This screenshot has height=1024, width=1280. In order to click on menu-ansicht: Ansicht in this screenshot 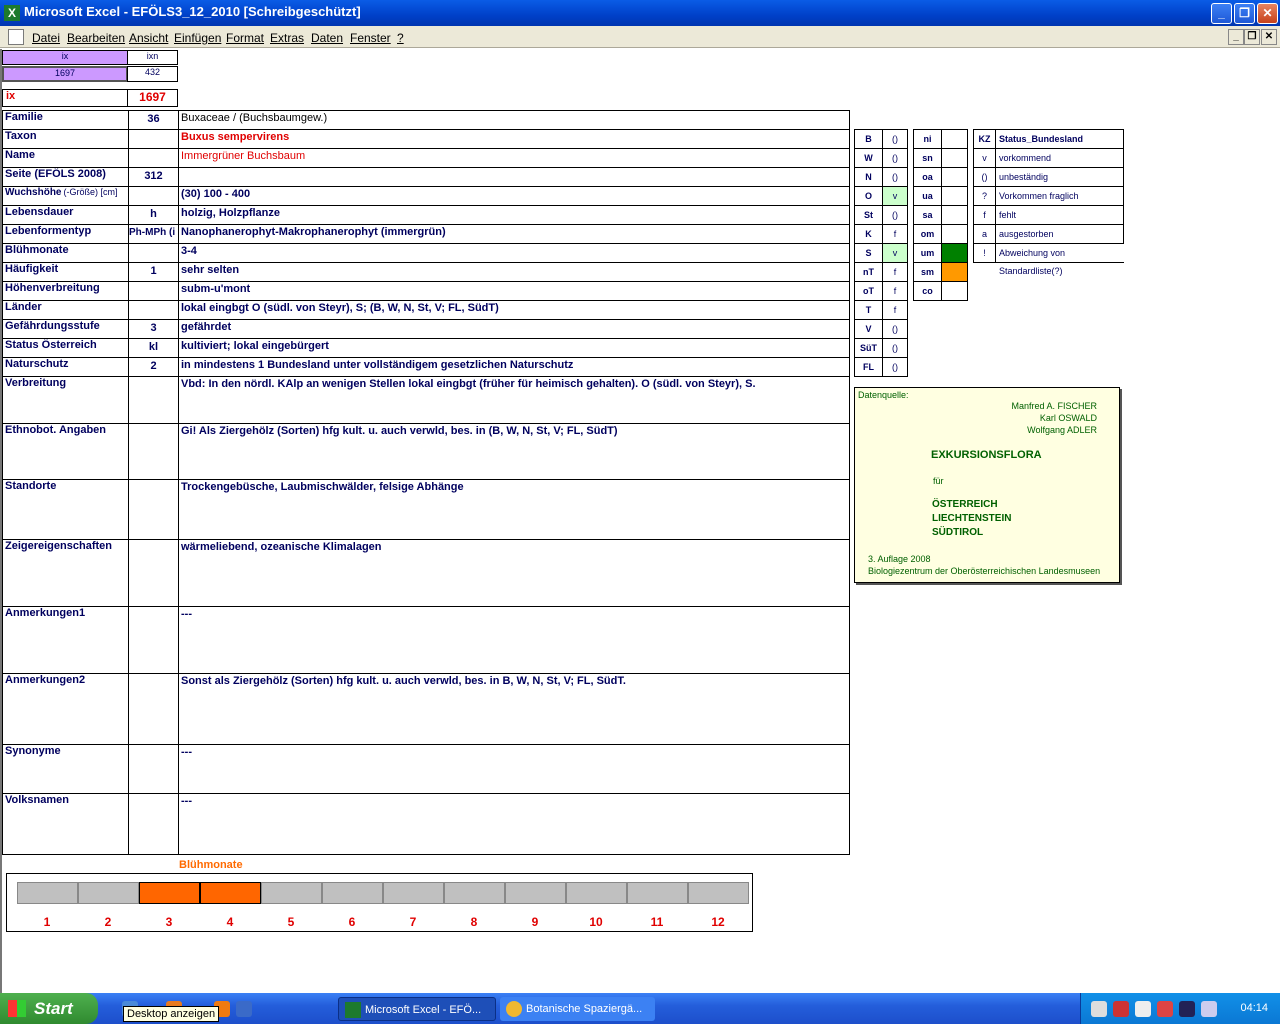, I will do `click(148, 38)`.